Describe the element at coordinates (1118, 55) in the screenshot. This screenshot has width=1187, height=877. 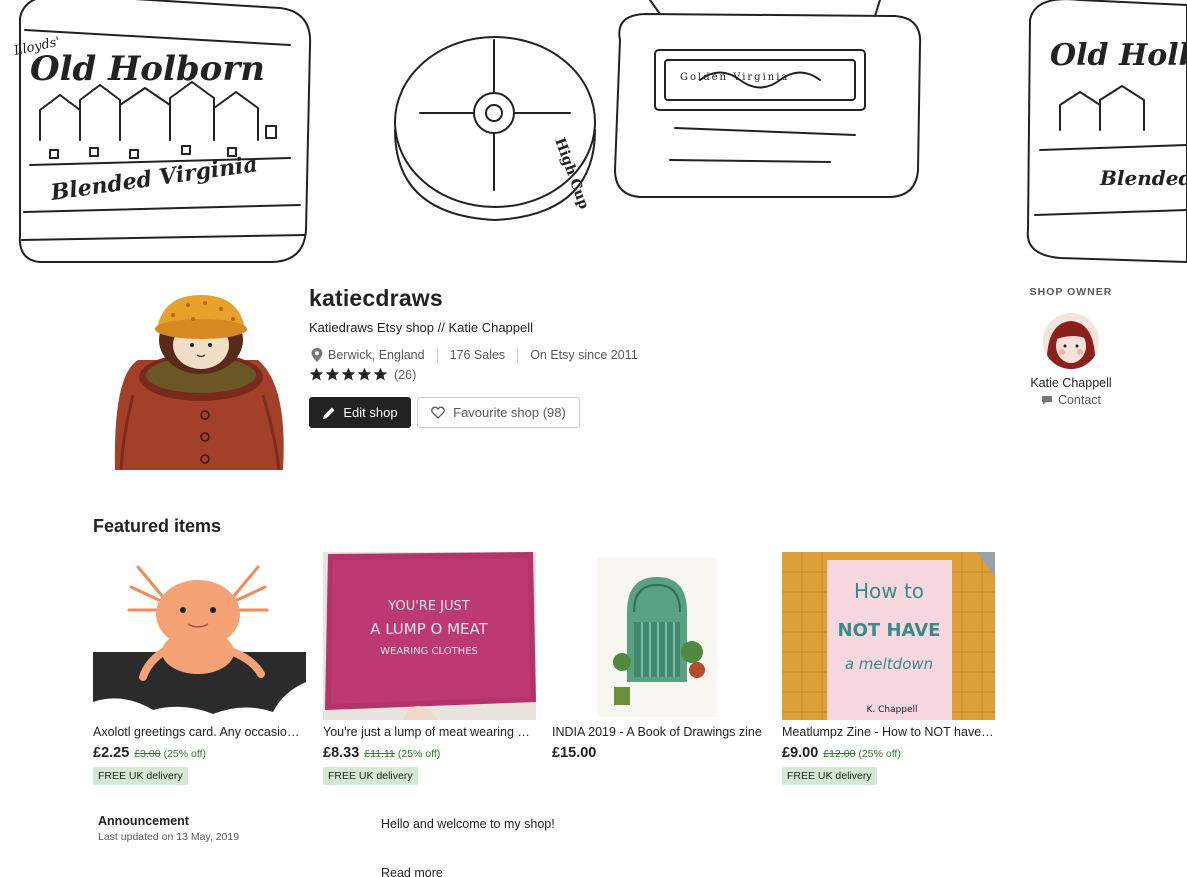
I see `banner-text-old-holborn-2: Old Holborn` at that location.